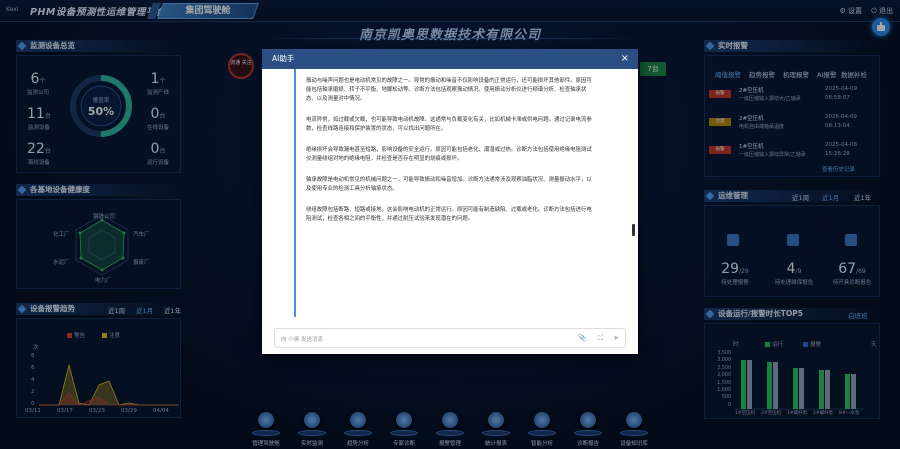 The image size is (900, 449). What do you see at coordinates (600, 338) in the screenshot?
I see `expand-icon: ⛶` at bounding box center [600, 338].